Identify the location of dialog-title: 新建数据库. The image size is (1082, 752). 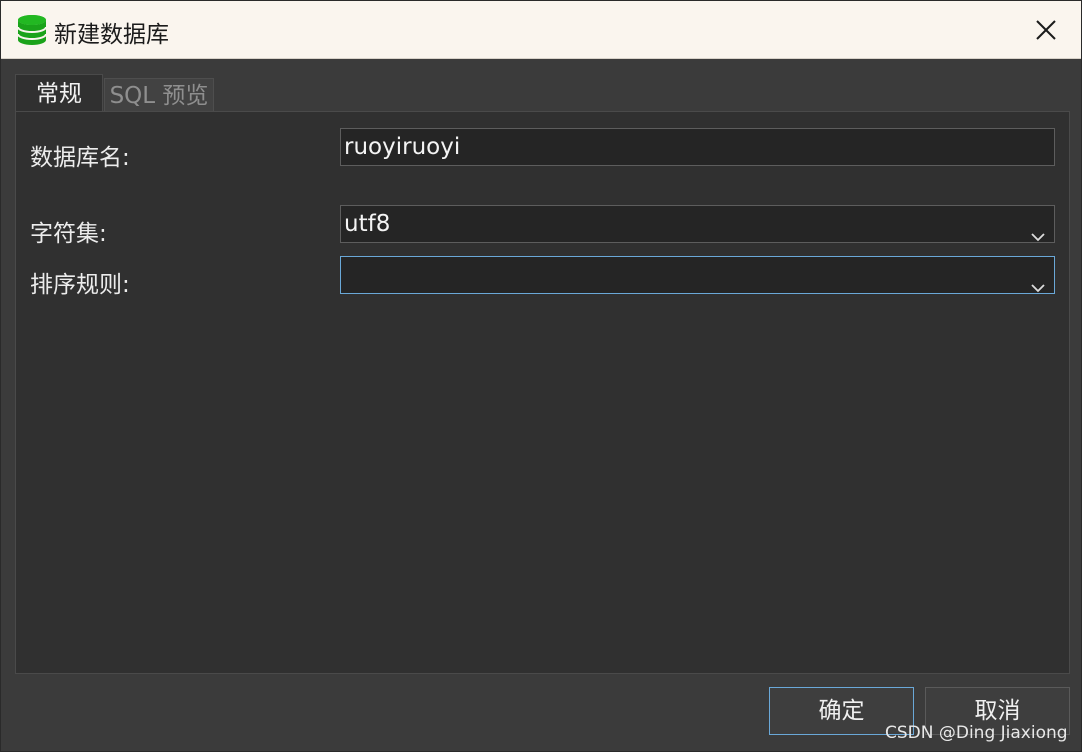
(111, 35).